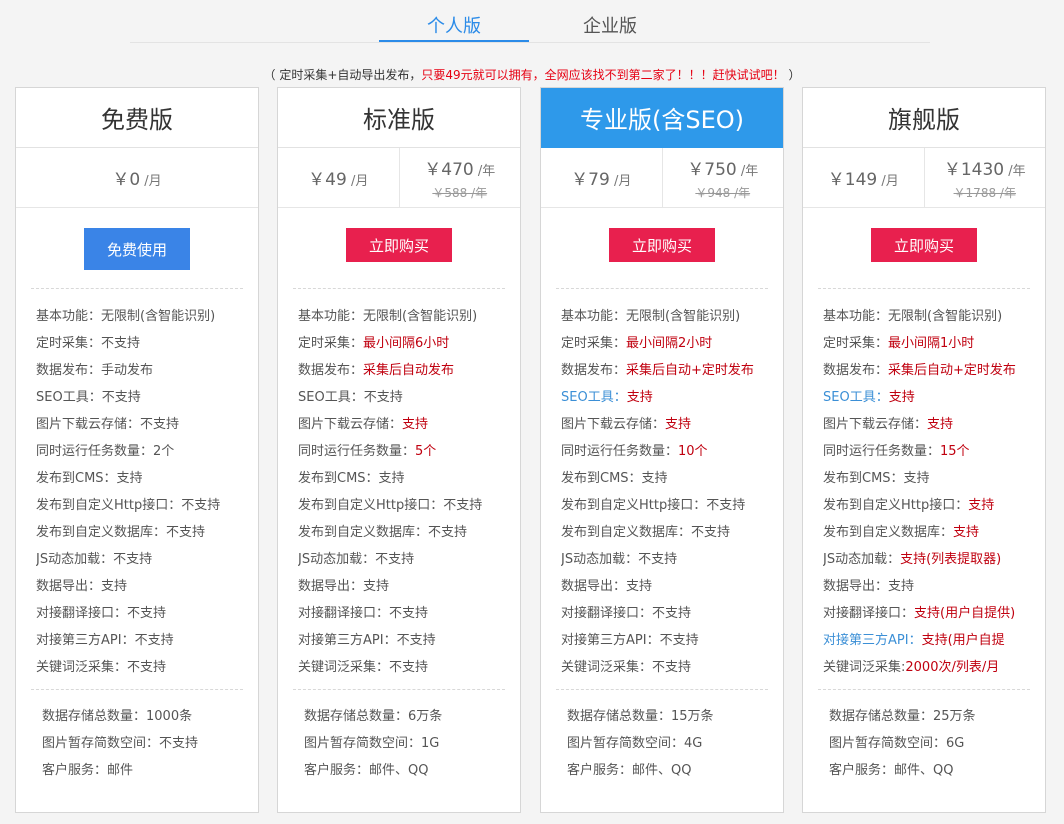  I want to click on price-amount: ￥79, so click(590, 180).